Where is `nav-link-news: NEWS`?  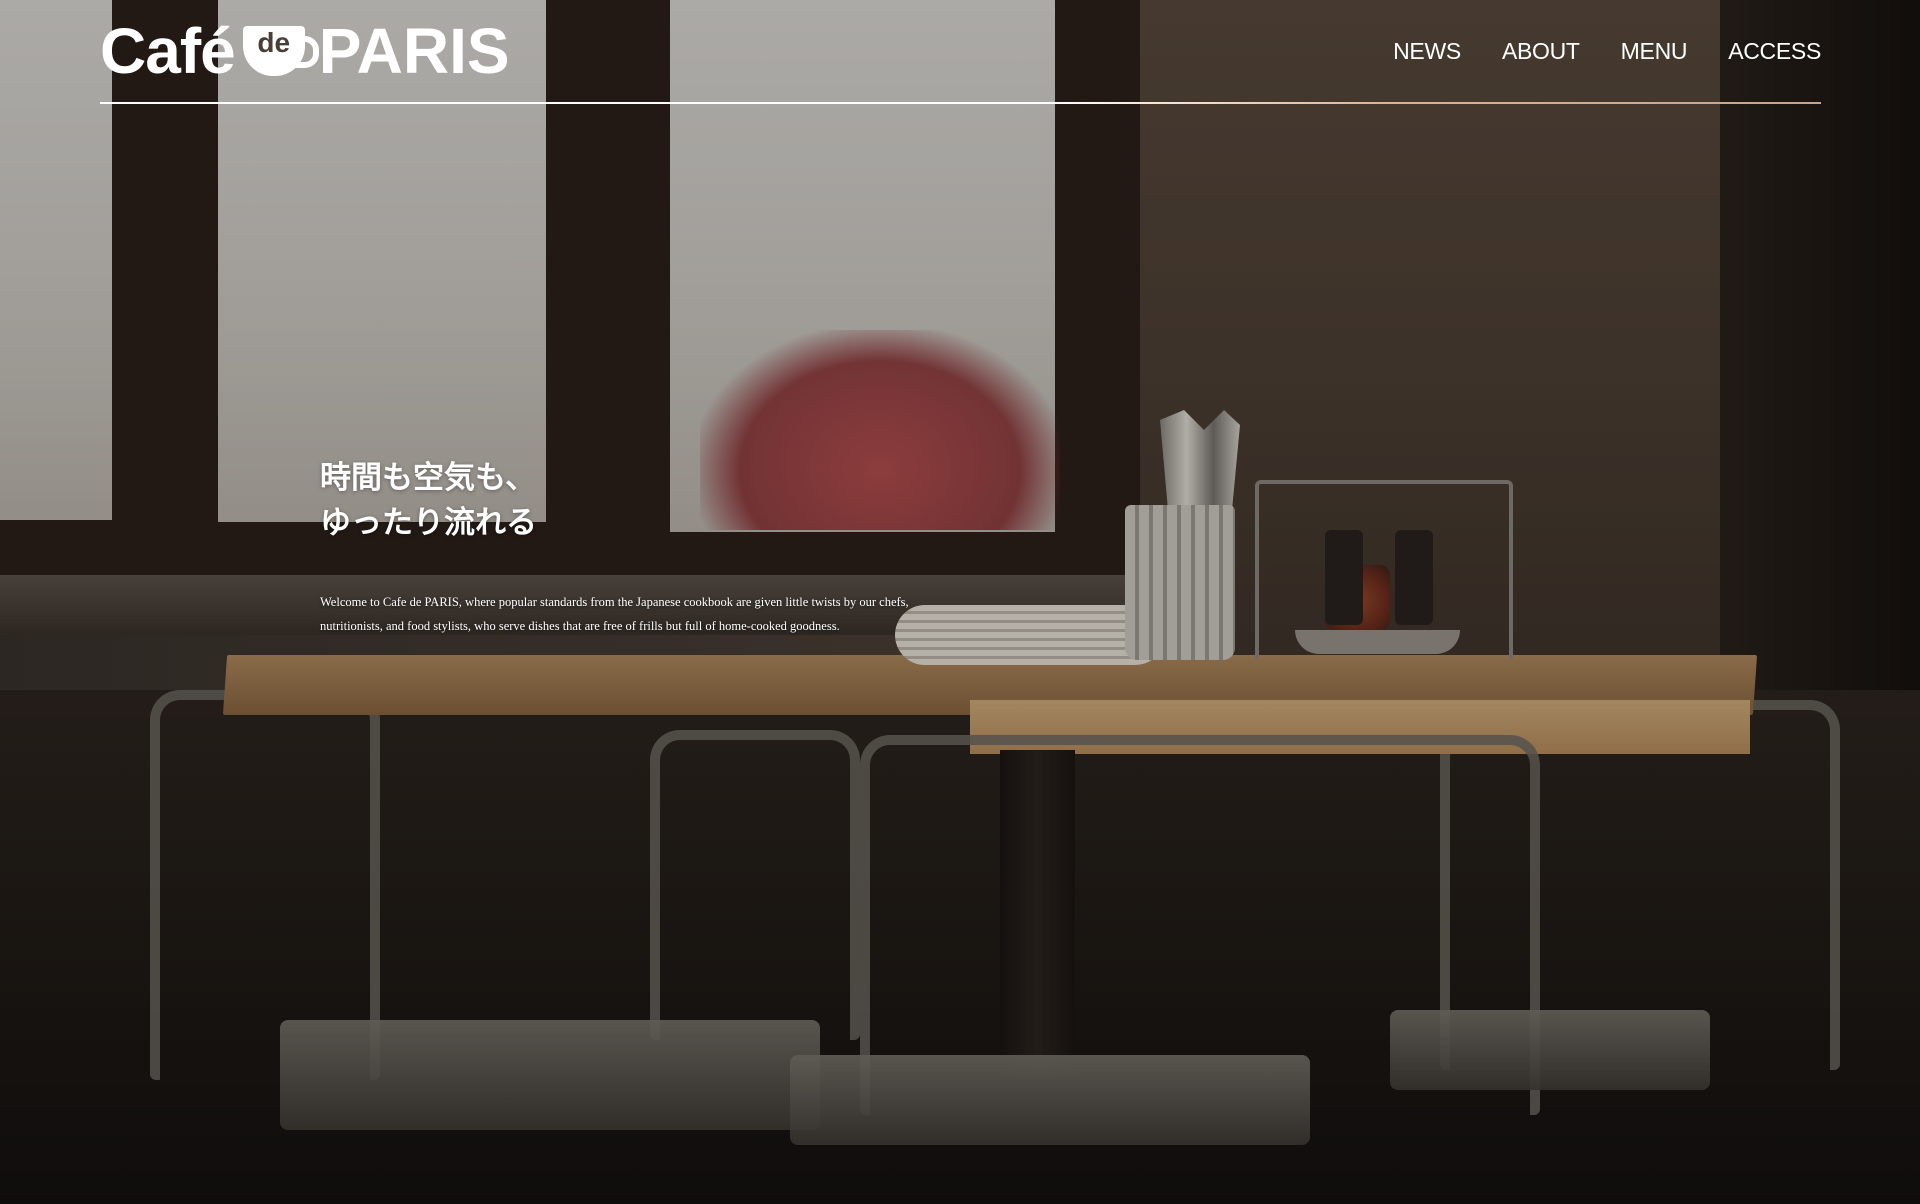 nav-link-news: NEWS is located at coordinates (1427, 51).